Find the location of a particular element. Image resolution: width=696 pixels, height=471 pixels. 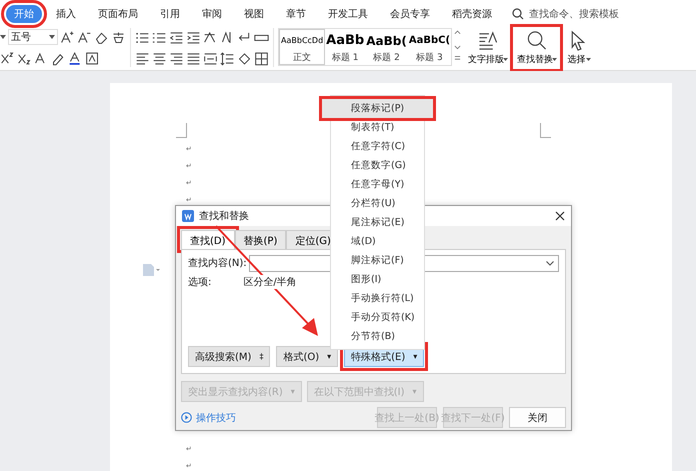

grow-font-icon is located at coordinates (67, 37).